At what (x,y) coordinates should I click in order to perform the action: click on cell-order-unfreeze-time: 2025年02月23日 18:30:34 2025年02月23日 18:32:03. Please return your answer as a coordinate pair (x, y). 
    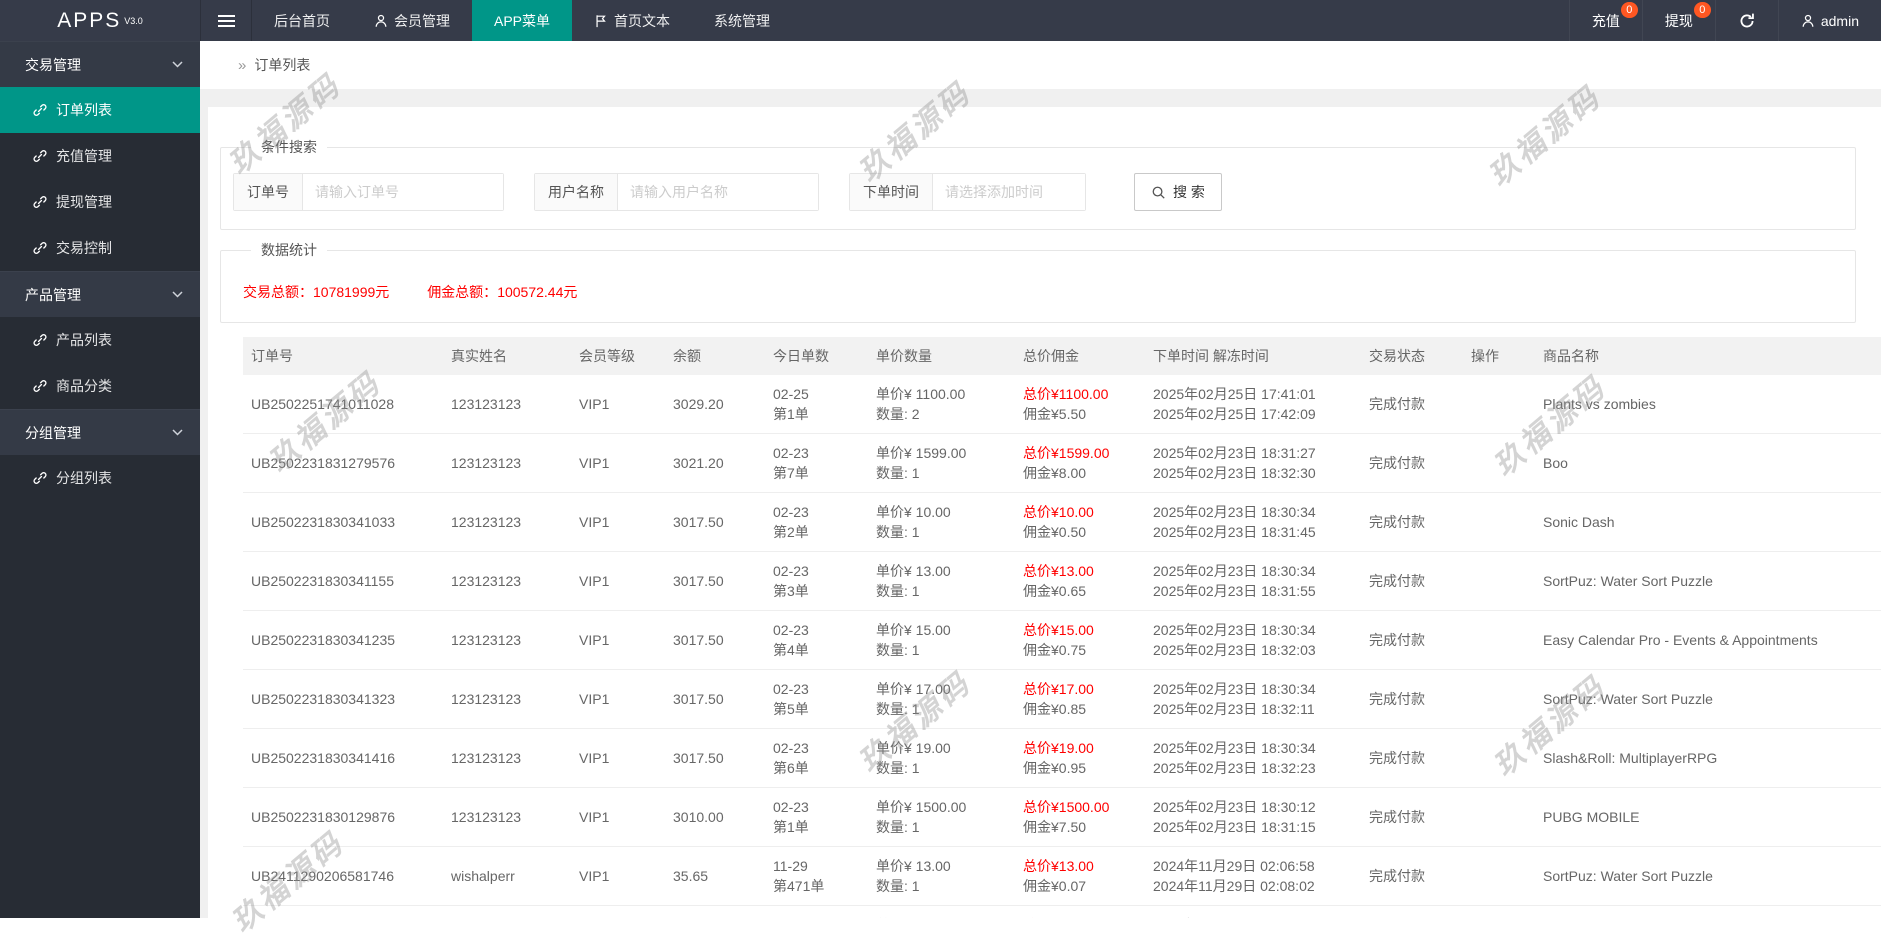
    Looking at the image, I should click on (1234, 640).